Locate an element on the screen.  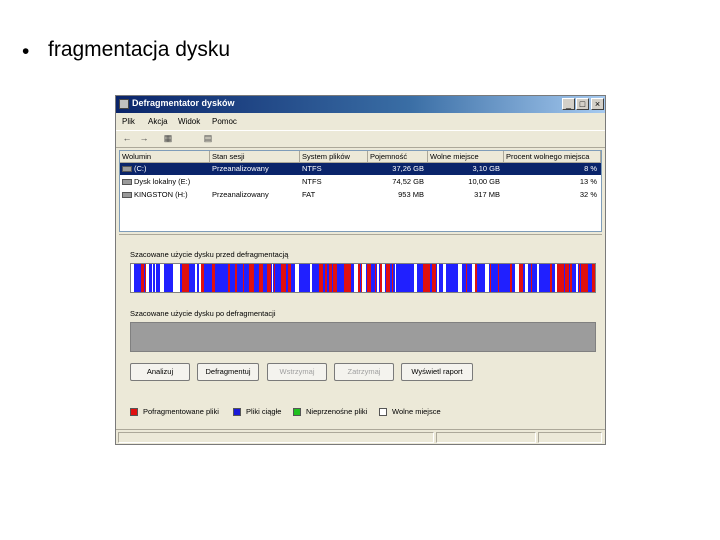
column-header-free: Wolne miejsce is located at coordinates (466, 157).